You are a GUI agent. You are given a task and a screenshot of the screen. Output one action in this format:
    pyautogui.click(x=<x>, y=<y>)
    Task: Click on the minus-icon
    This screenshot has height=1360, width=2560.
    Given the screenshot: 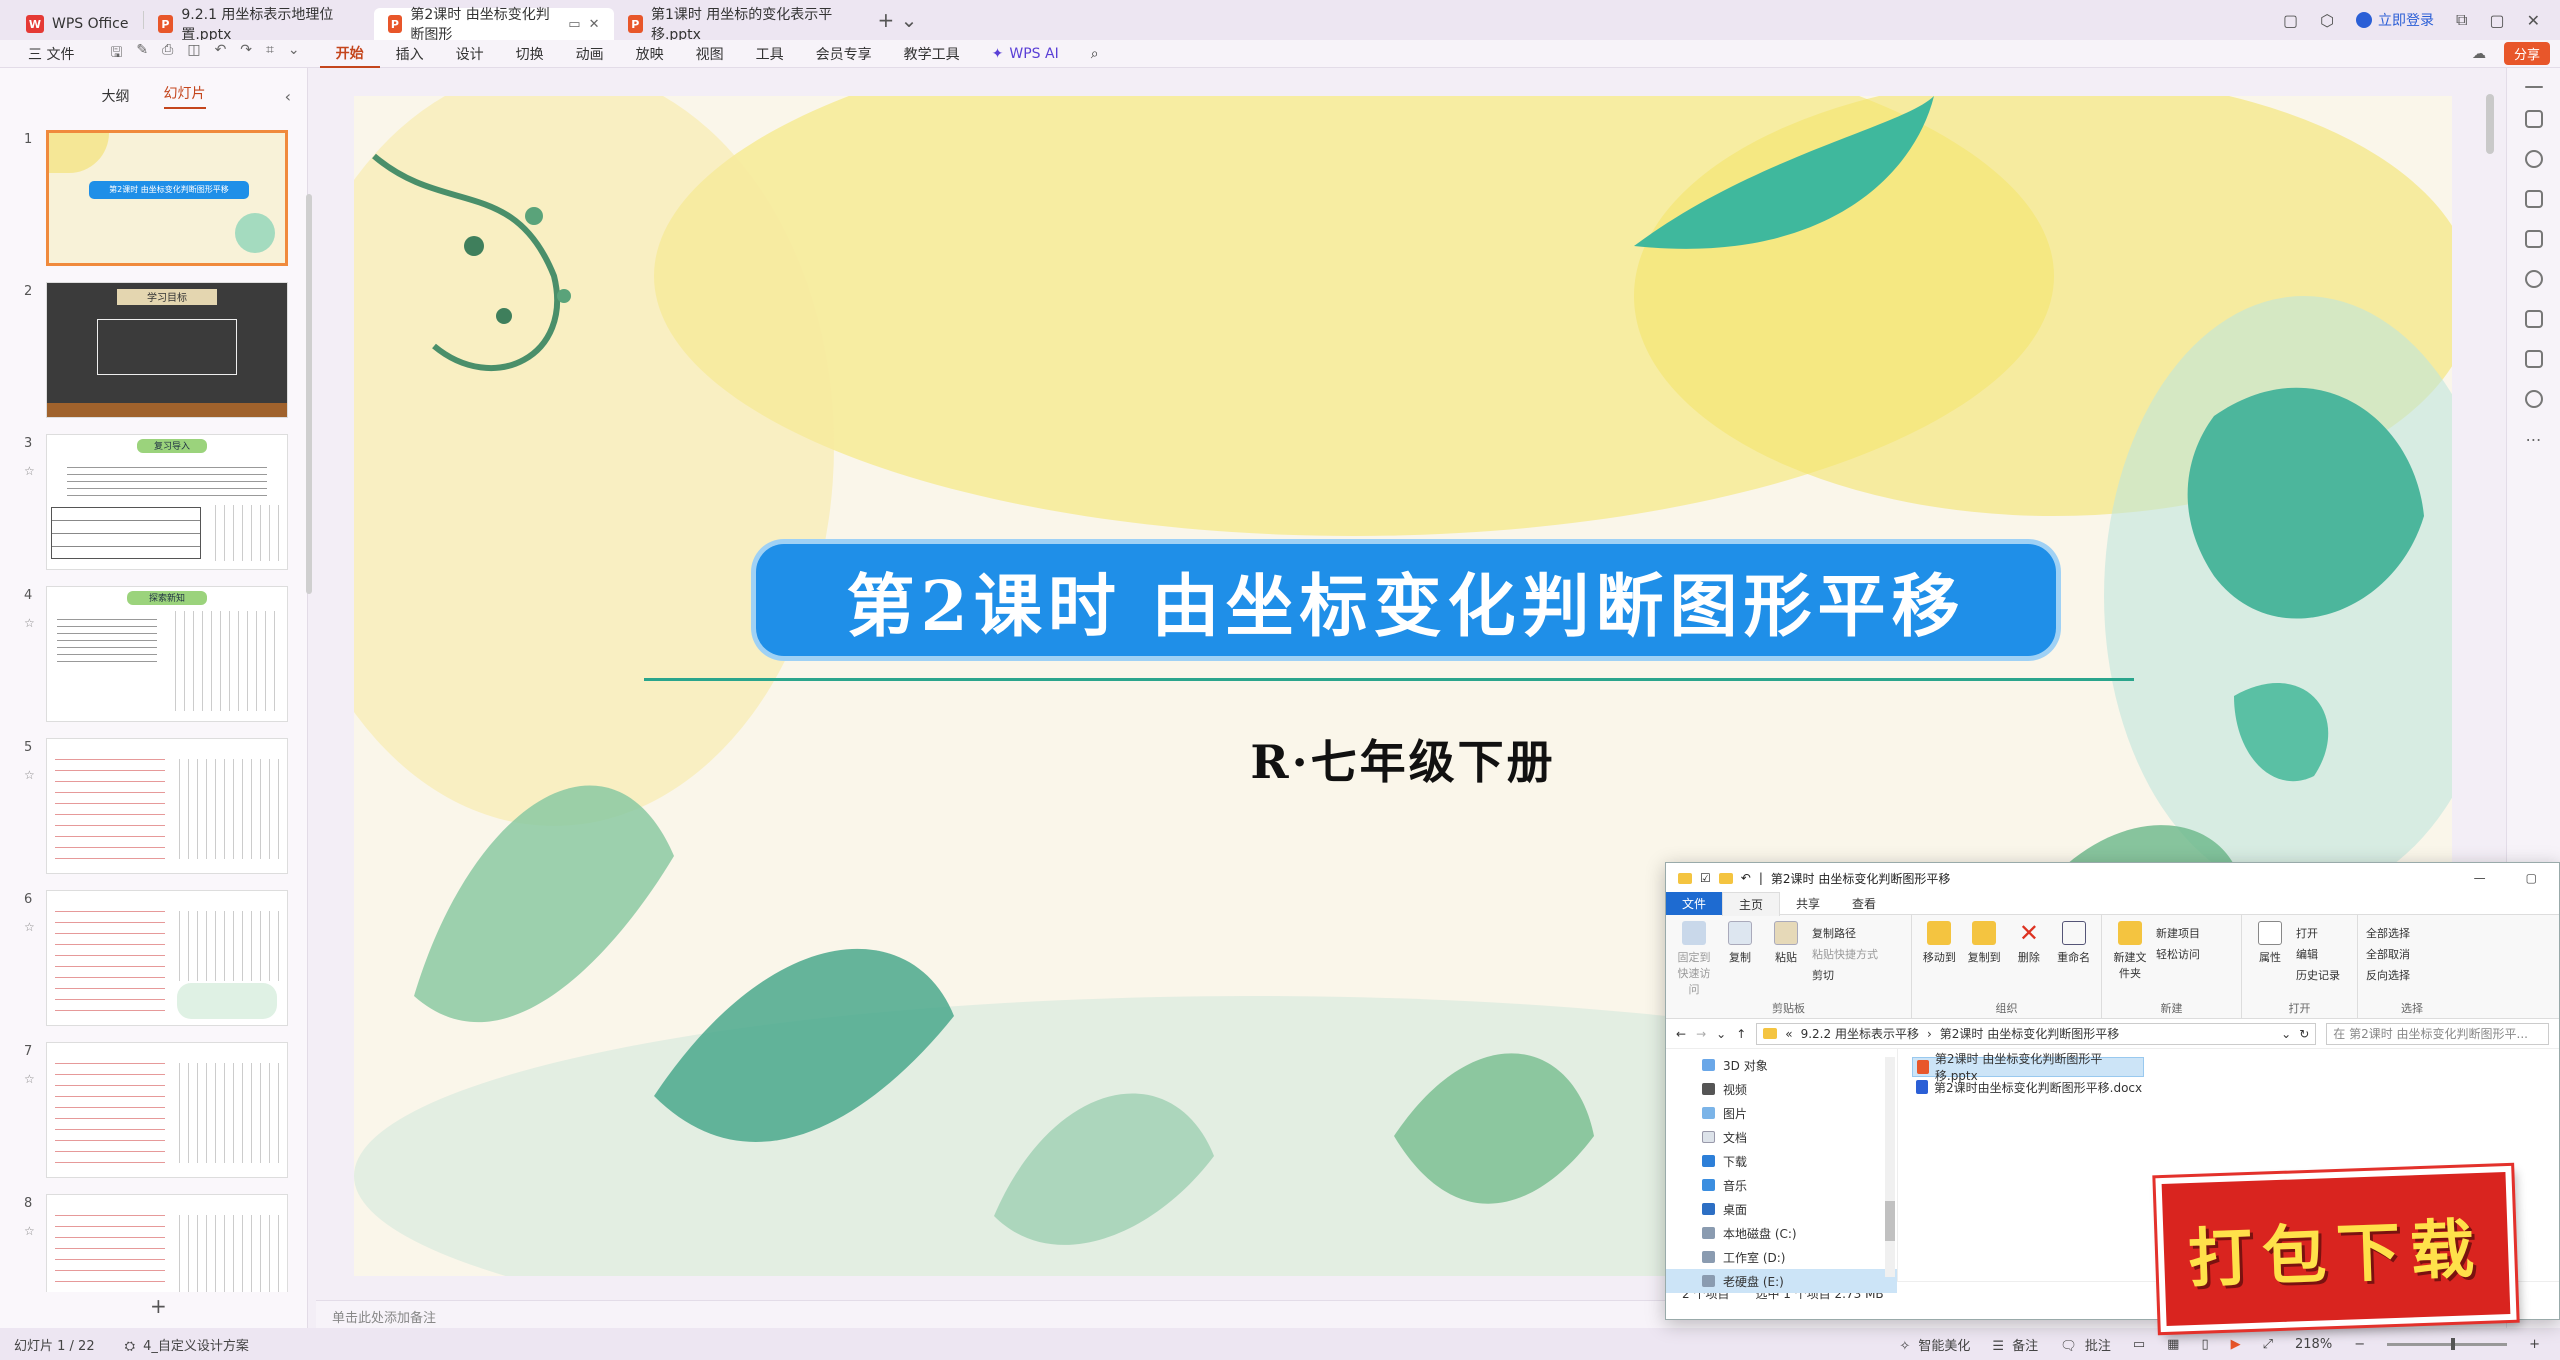 What is the action you would take?
    pyautogui.click(x=2533, y=87)
    